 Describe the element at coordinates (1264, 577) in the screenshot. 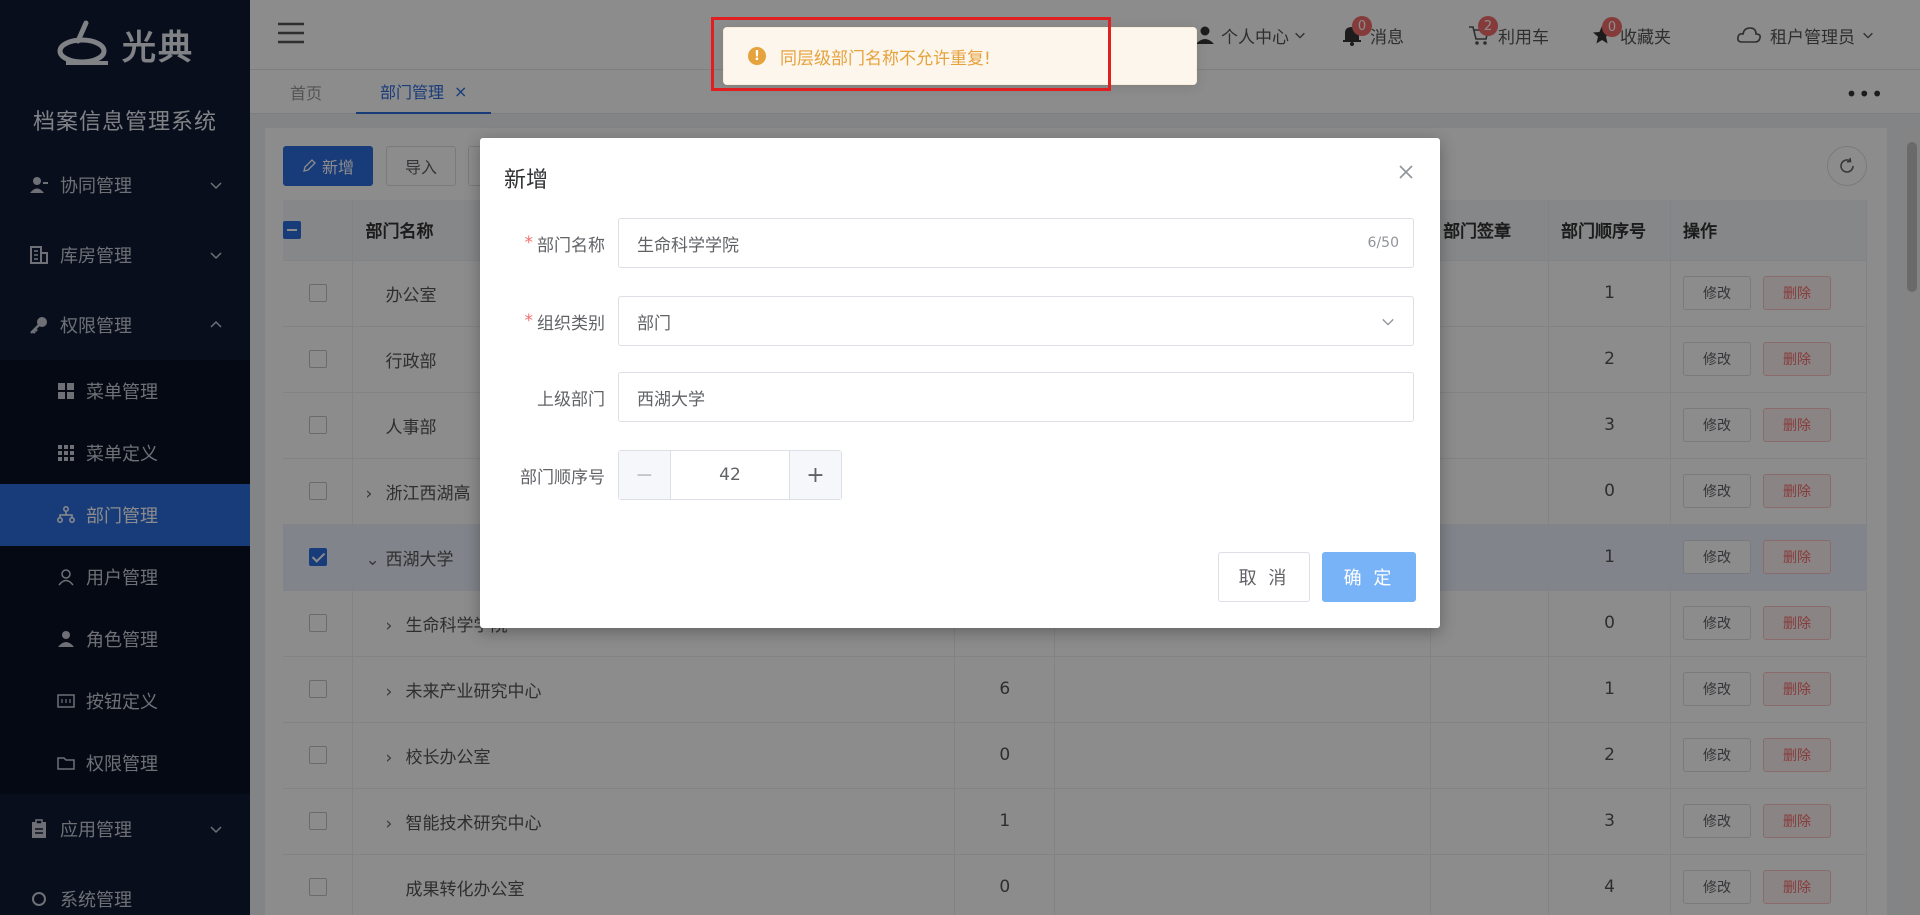

I see `cancel-button: 取 消` at that location.